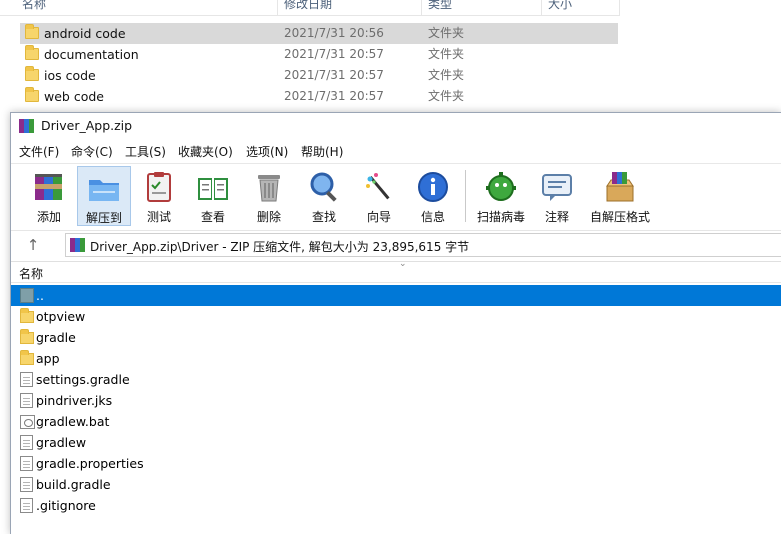 The width and height of the screenshot is (781, 534). I want to click on row-name: android code, so click(85, 33).